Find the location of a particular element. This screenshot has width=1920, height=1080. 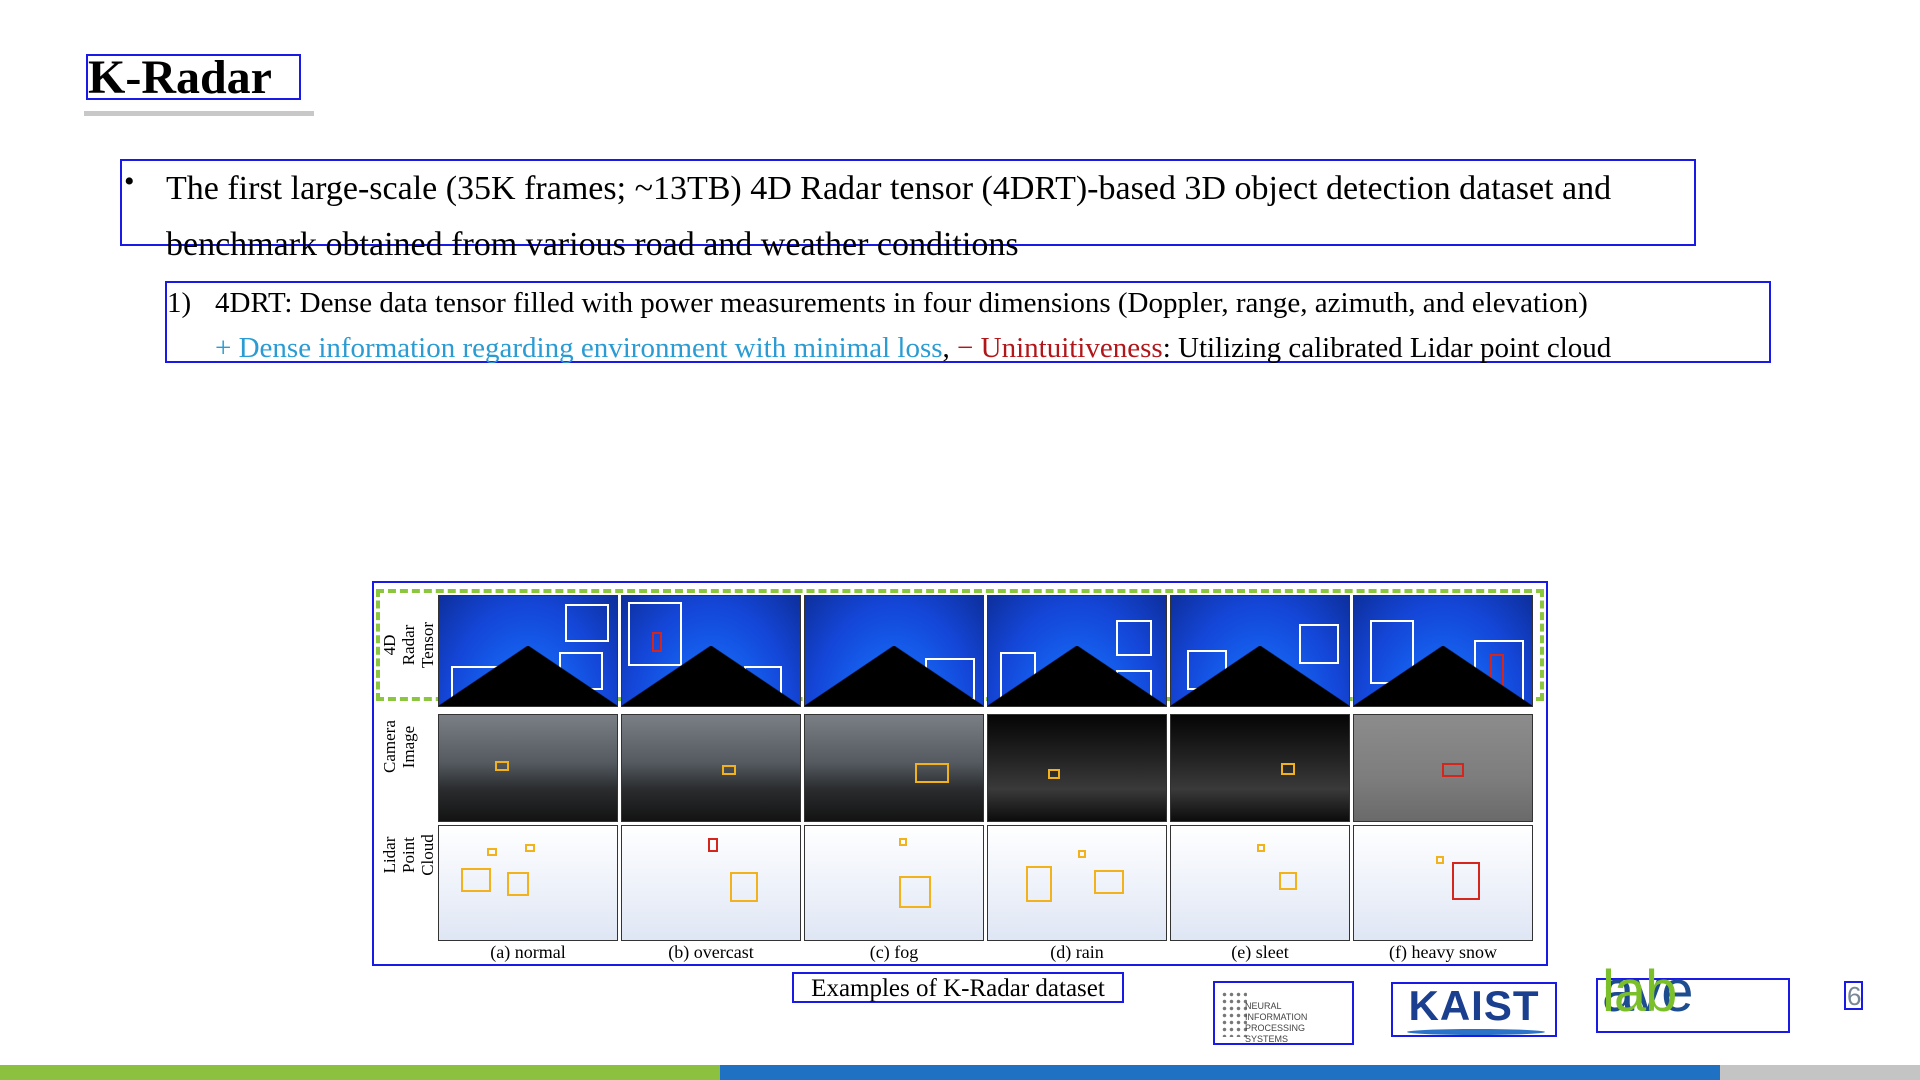

title-underline is located at coordinates (199, 113).